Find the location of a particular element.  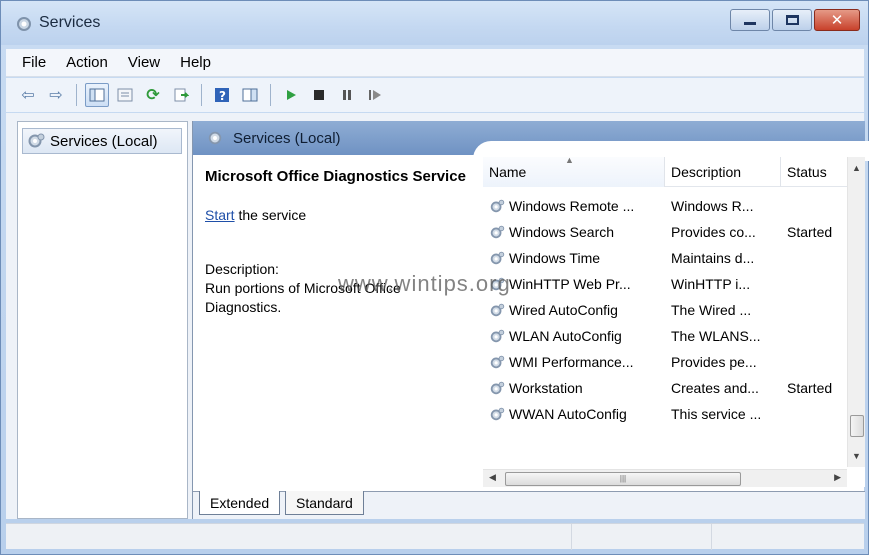

tab-extended: Extended is located at coordinates (240, 503).